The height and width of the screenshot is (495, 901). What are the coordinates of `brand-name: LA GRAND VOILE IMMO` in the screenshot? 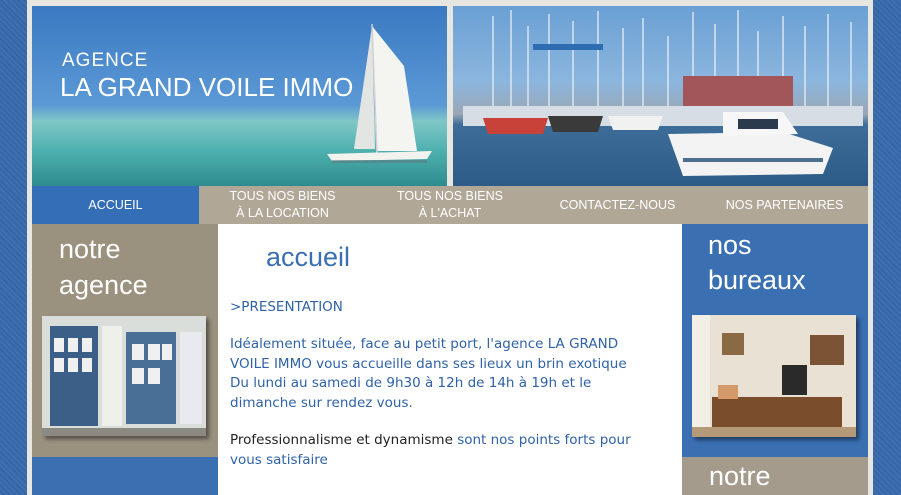 It's located at (207, 87).